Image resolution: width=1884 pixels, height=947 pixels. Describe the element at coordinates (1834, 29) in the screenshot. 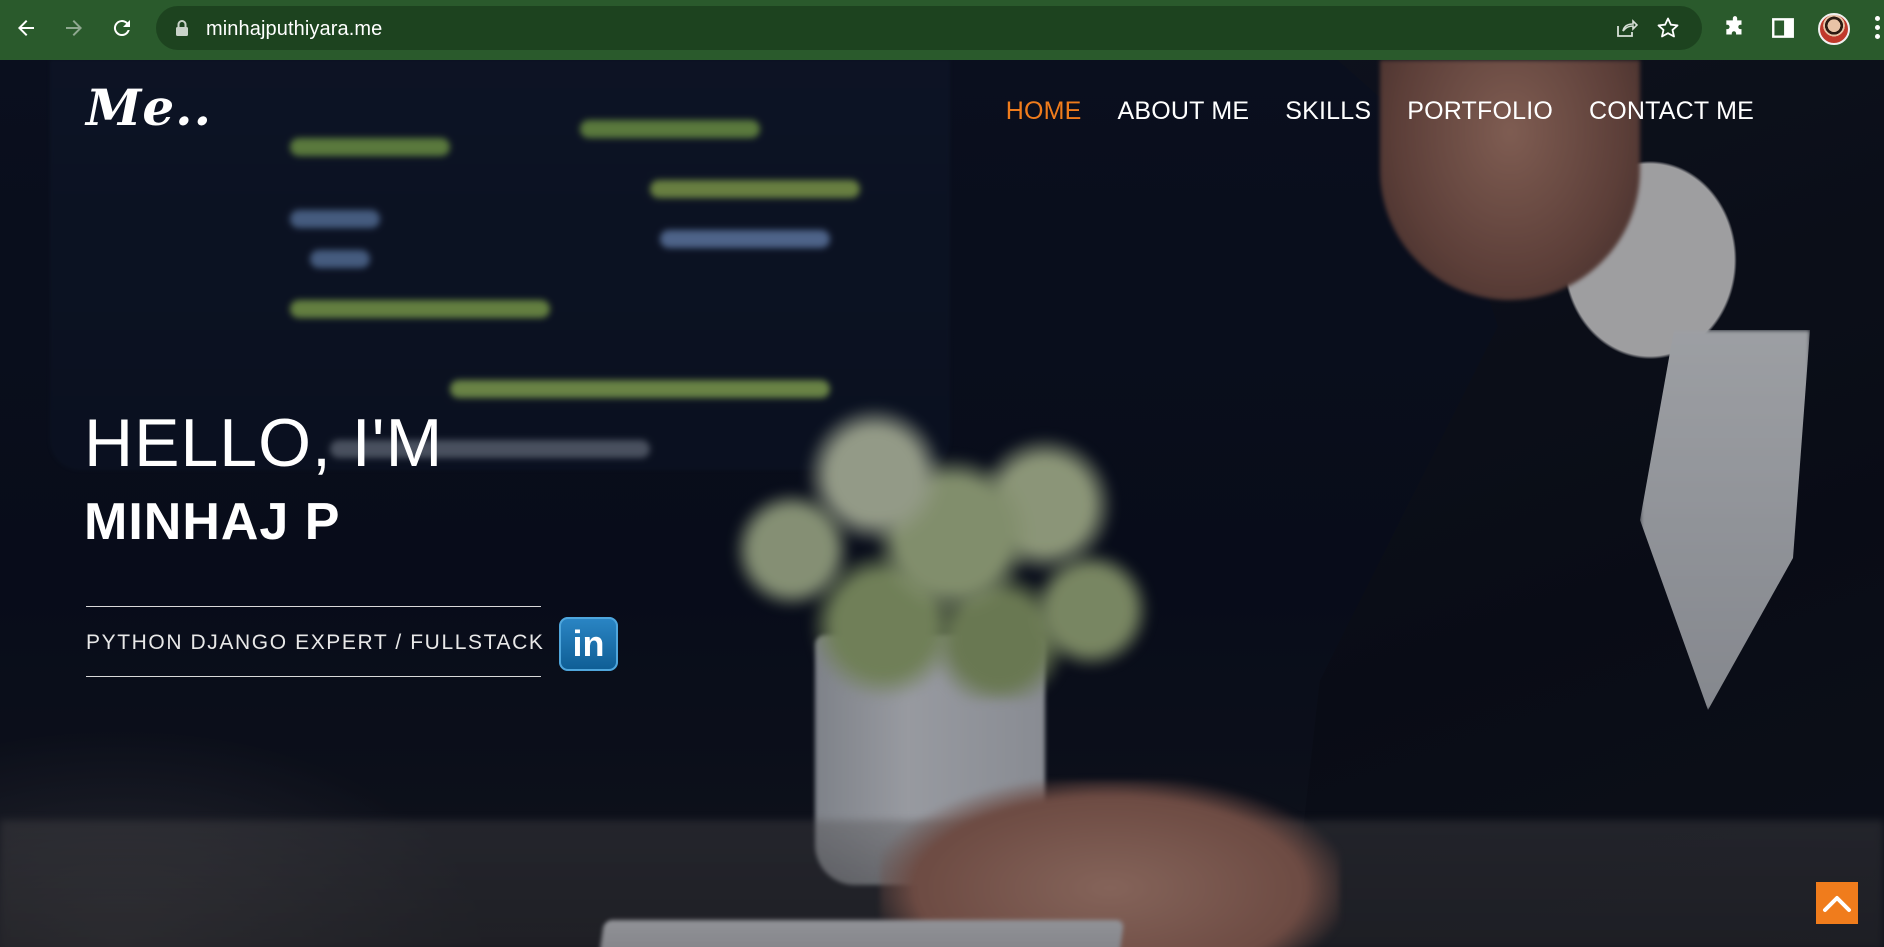

I see `profile-avatar` at that location.